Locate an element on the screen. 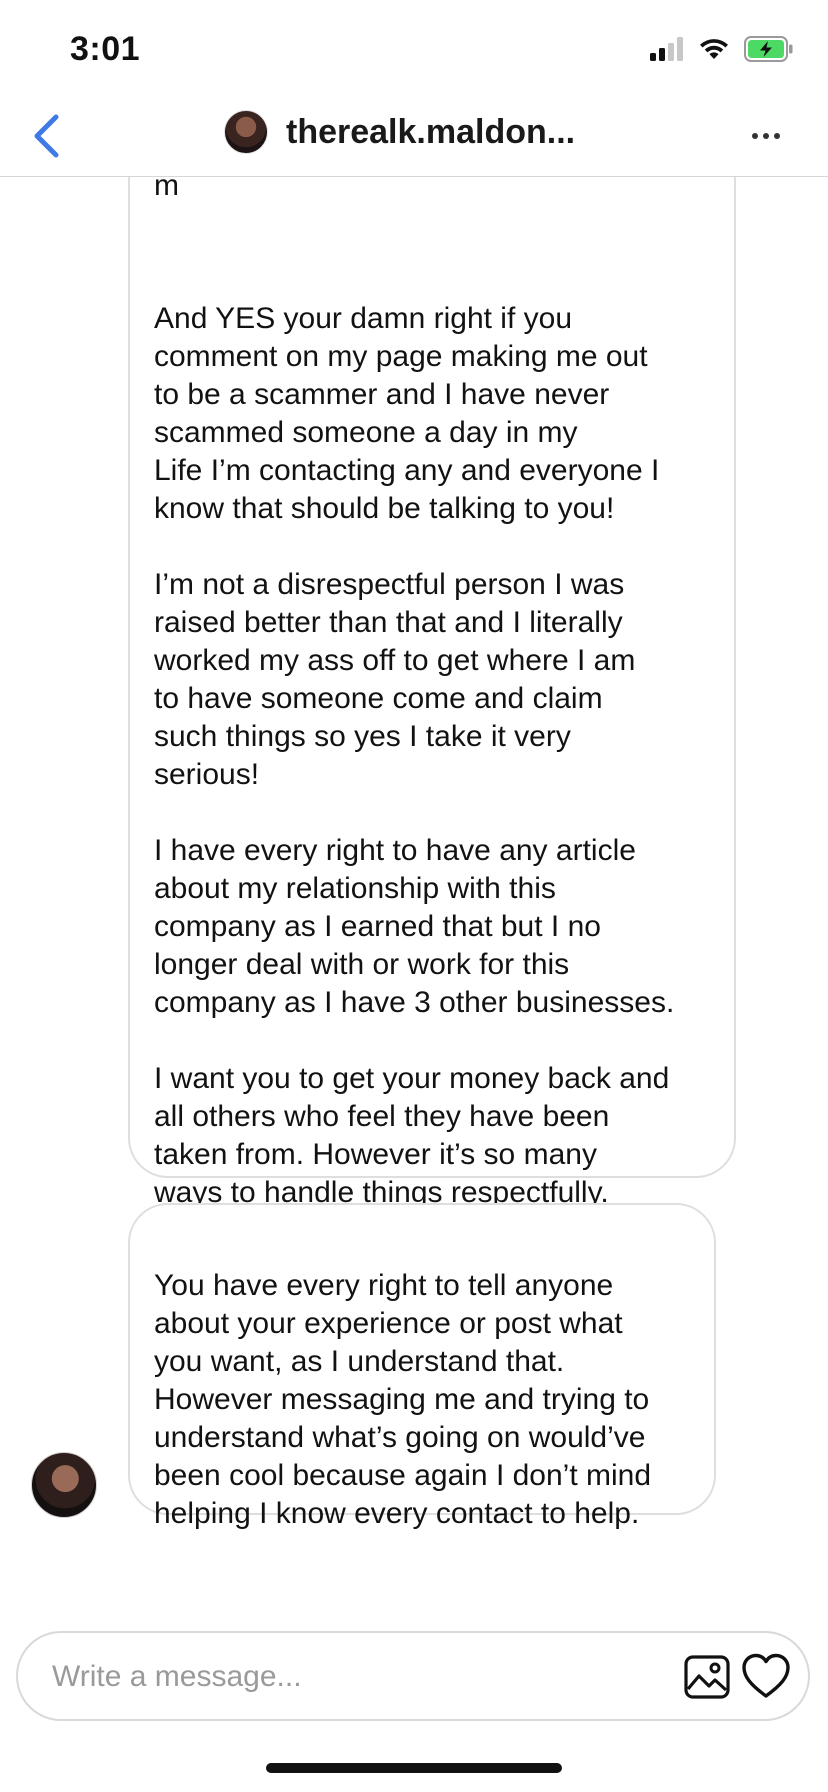  more-options-button is located at coordinates (766, 136).